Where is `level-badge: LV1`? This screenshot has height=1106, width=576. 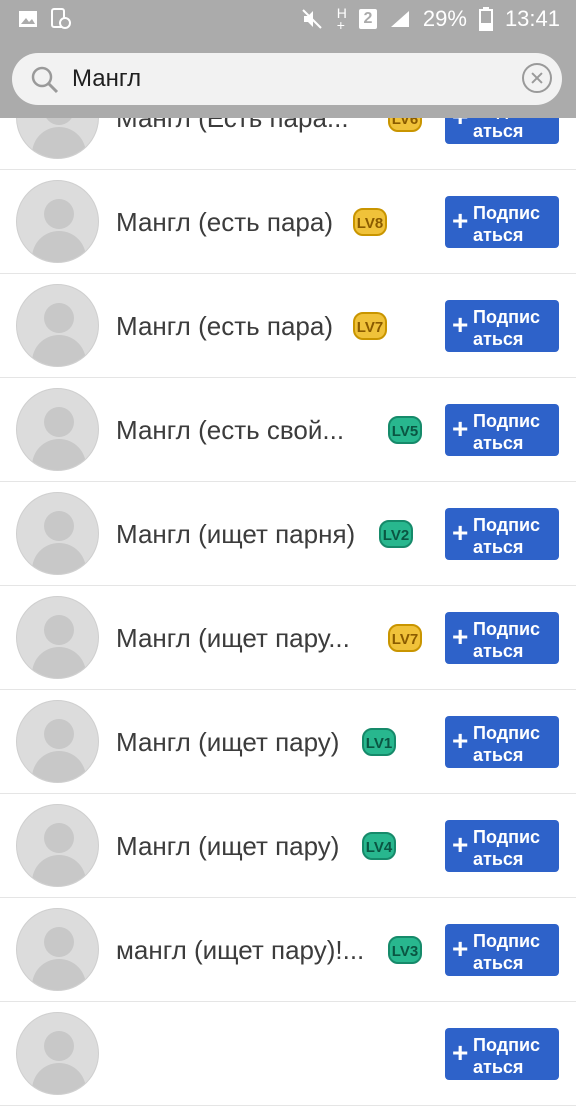
level-badge: LV1 is located at coordinates (379, 742).